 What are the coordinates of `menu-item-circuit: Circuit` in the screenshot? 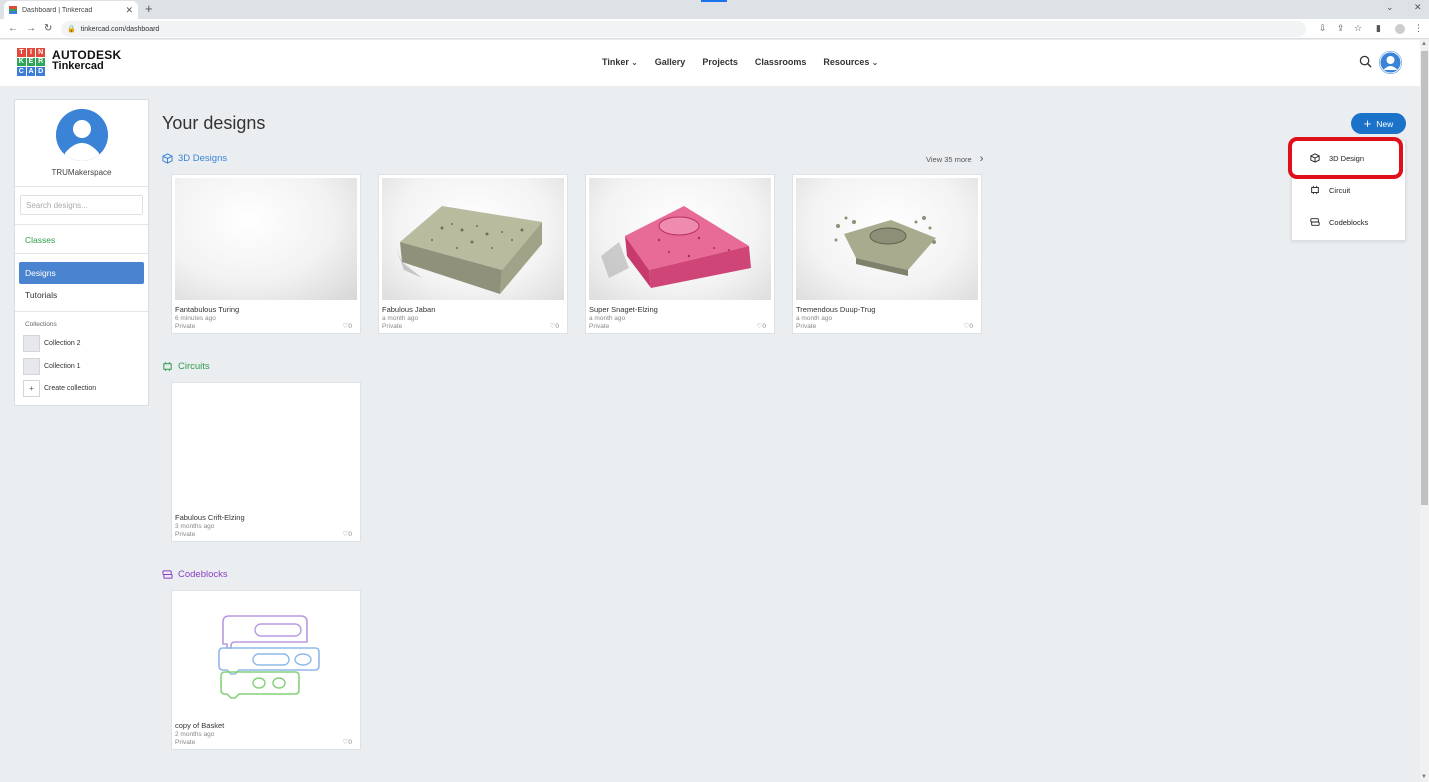 It's located at (1348, 190).